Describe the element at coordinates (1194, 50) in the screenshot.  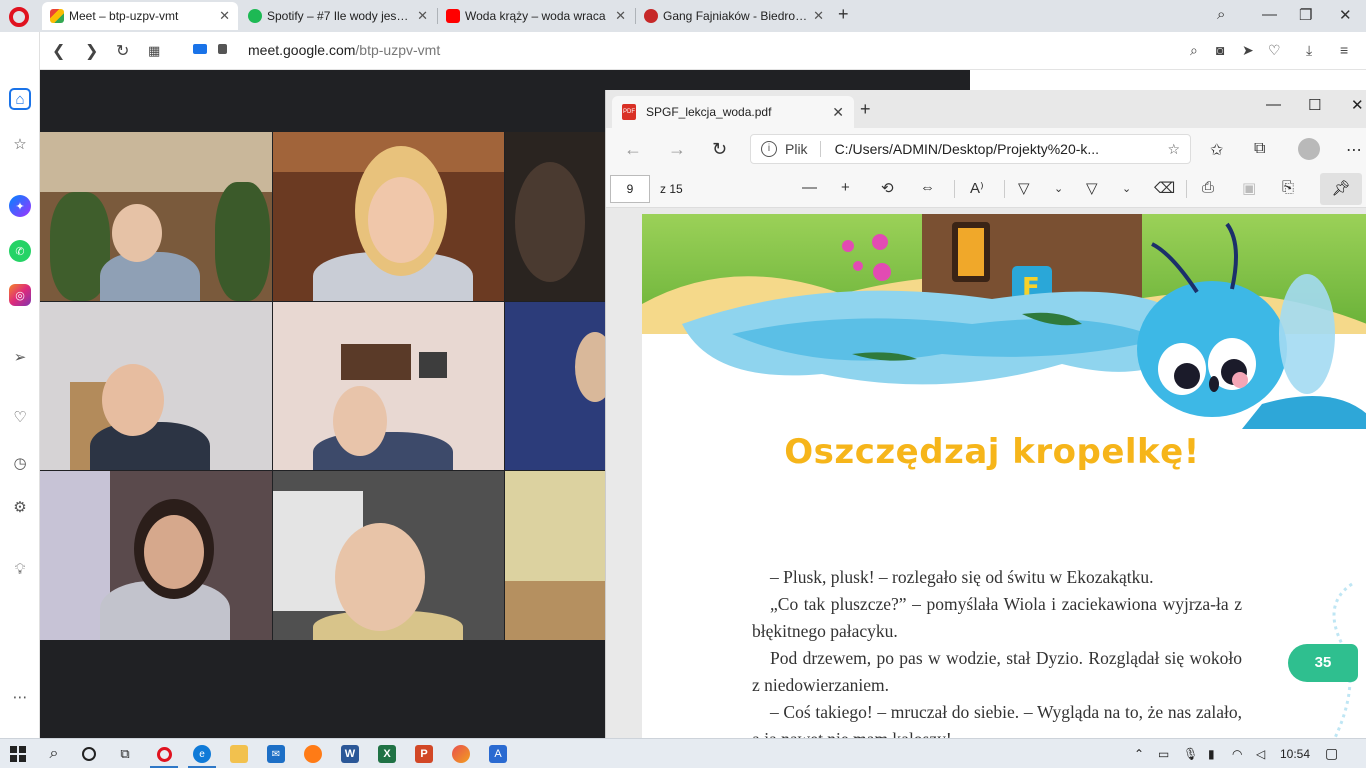
I see `zoom-icon: ⌕` at that location.